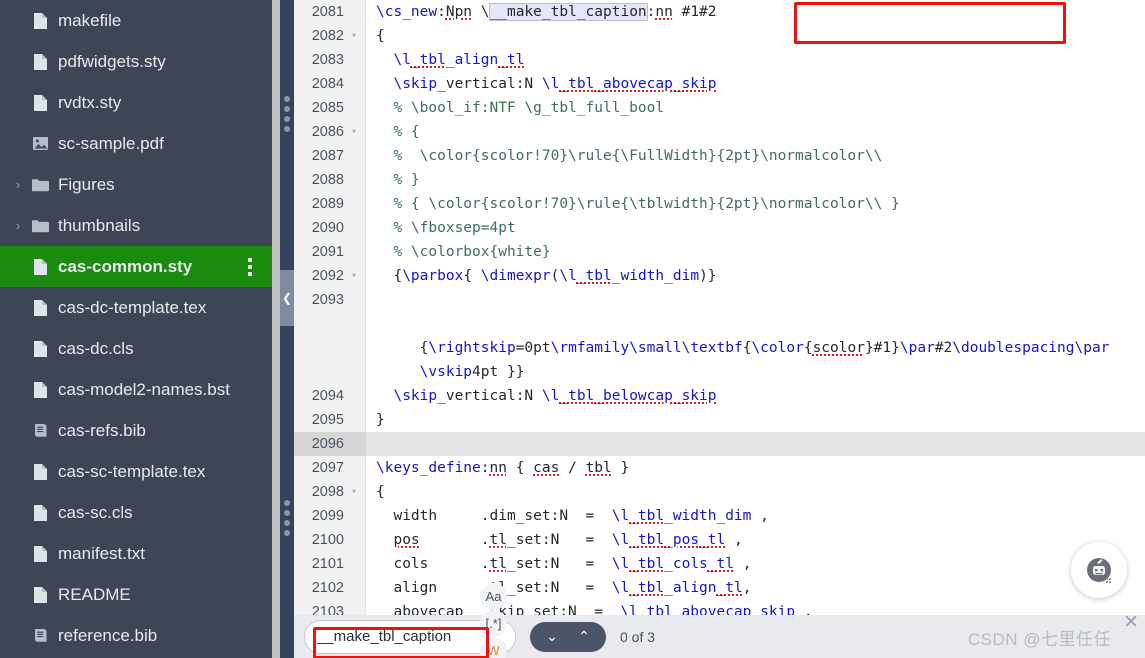 The width and height of the screenshot is (1145, 658). What do you see at coordinates (140, 594) in the screenshot?
I see `file-item-readme: README` at bounding box center [140, 594].